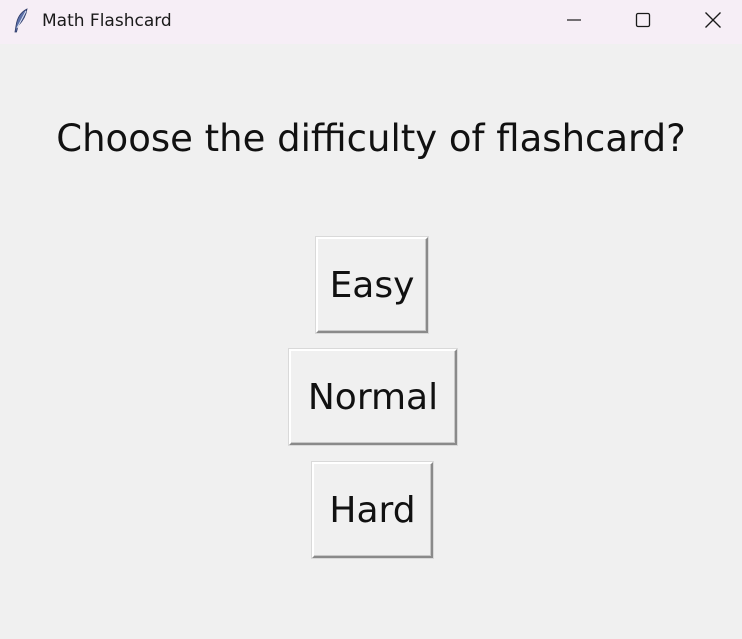 The height and width of the screenshot is (639, 742). I want to click on close-button, so click(712, 20).